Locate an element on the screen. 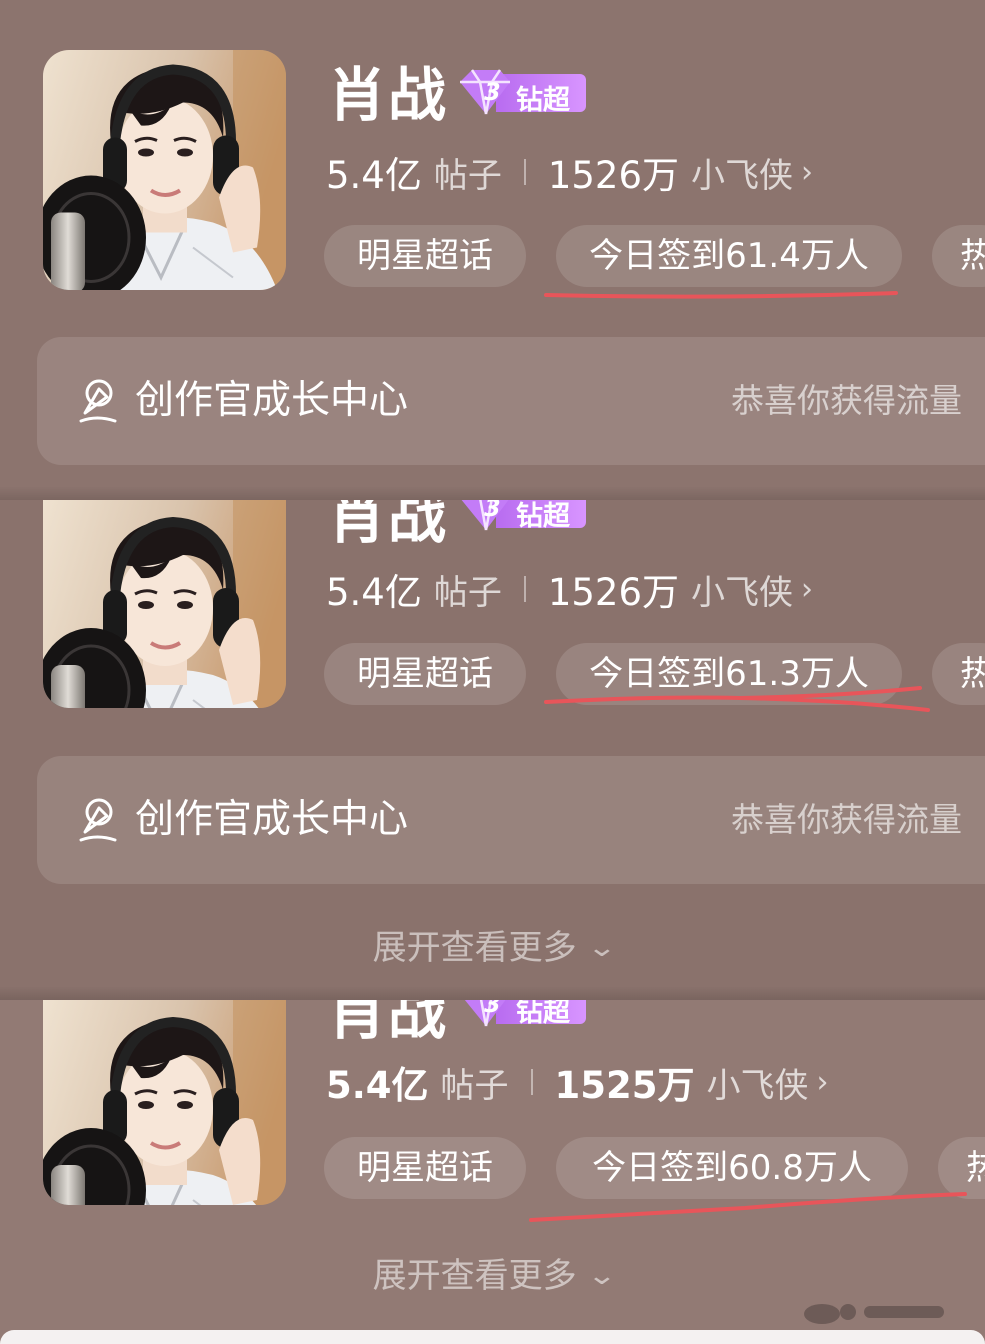 Image resolution: width=985 pixels, height=1344 pixels. fans-count: 1525万 is located at coordinates (624, 1085).